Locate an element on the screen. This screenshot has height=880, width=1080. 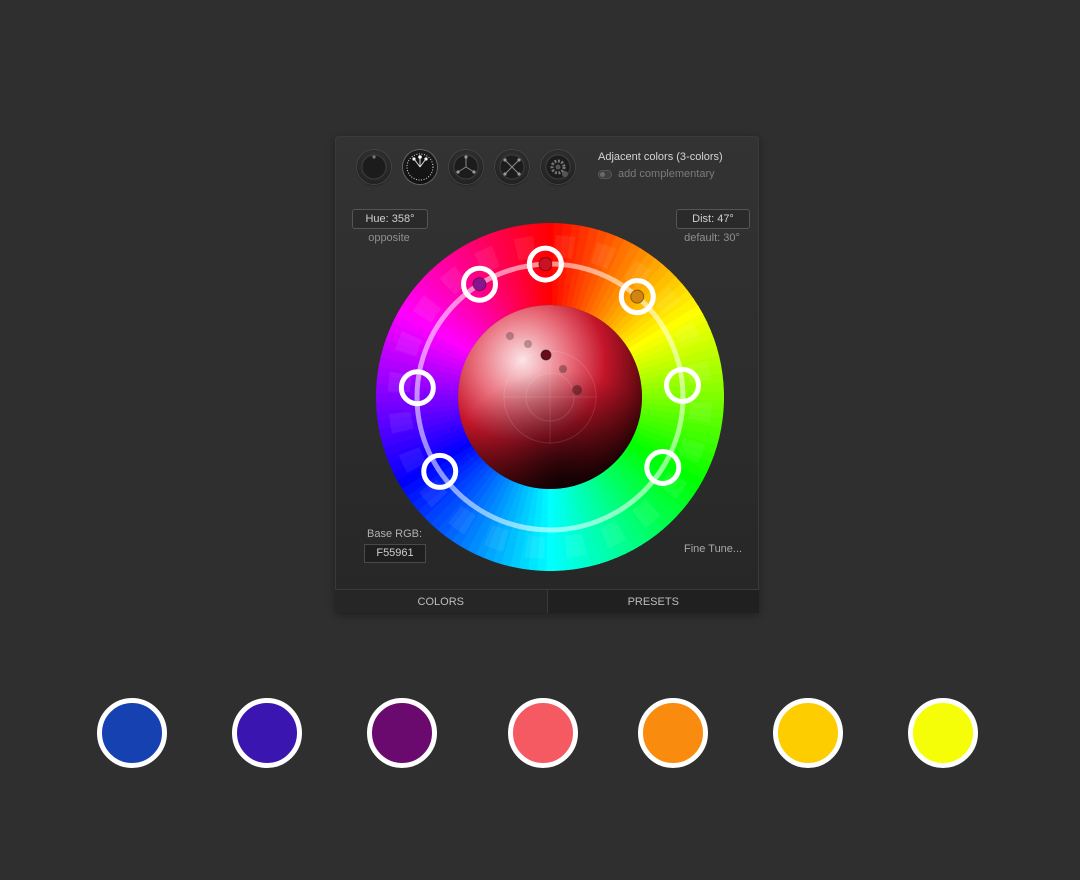
mono-mode-icon is located at coordinates (374, 167).